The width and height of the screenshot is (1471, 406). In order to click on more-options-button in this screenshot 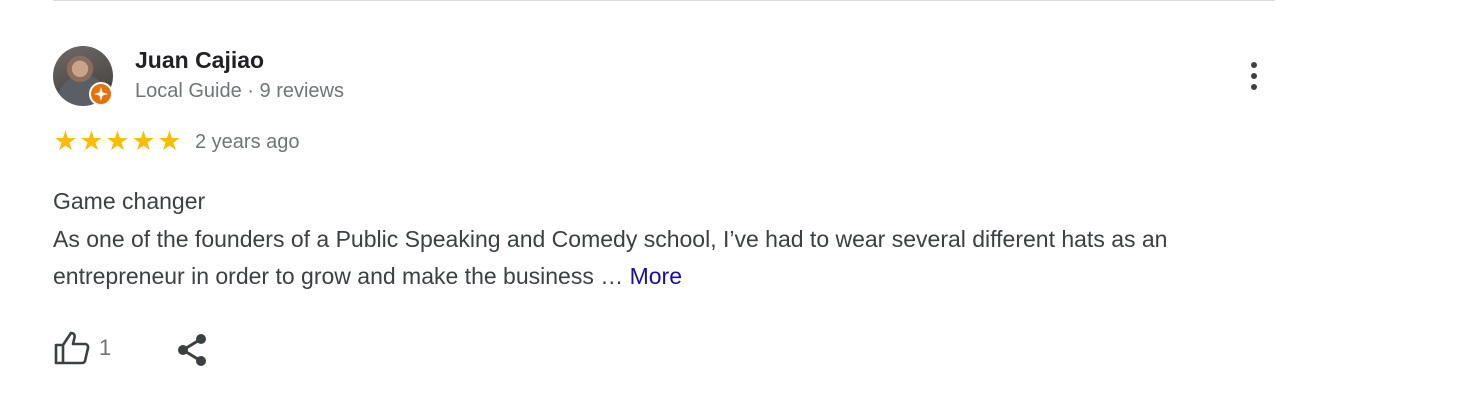, I will do `click(1254, 76)`.